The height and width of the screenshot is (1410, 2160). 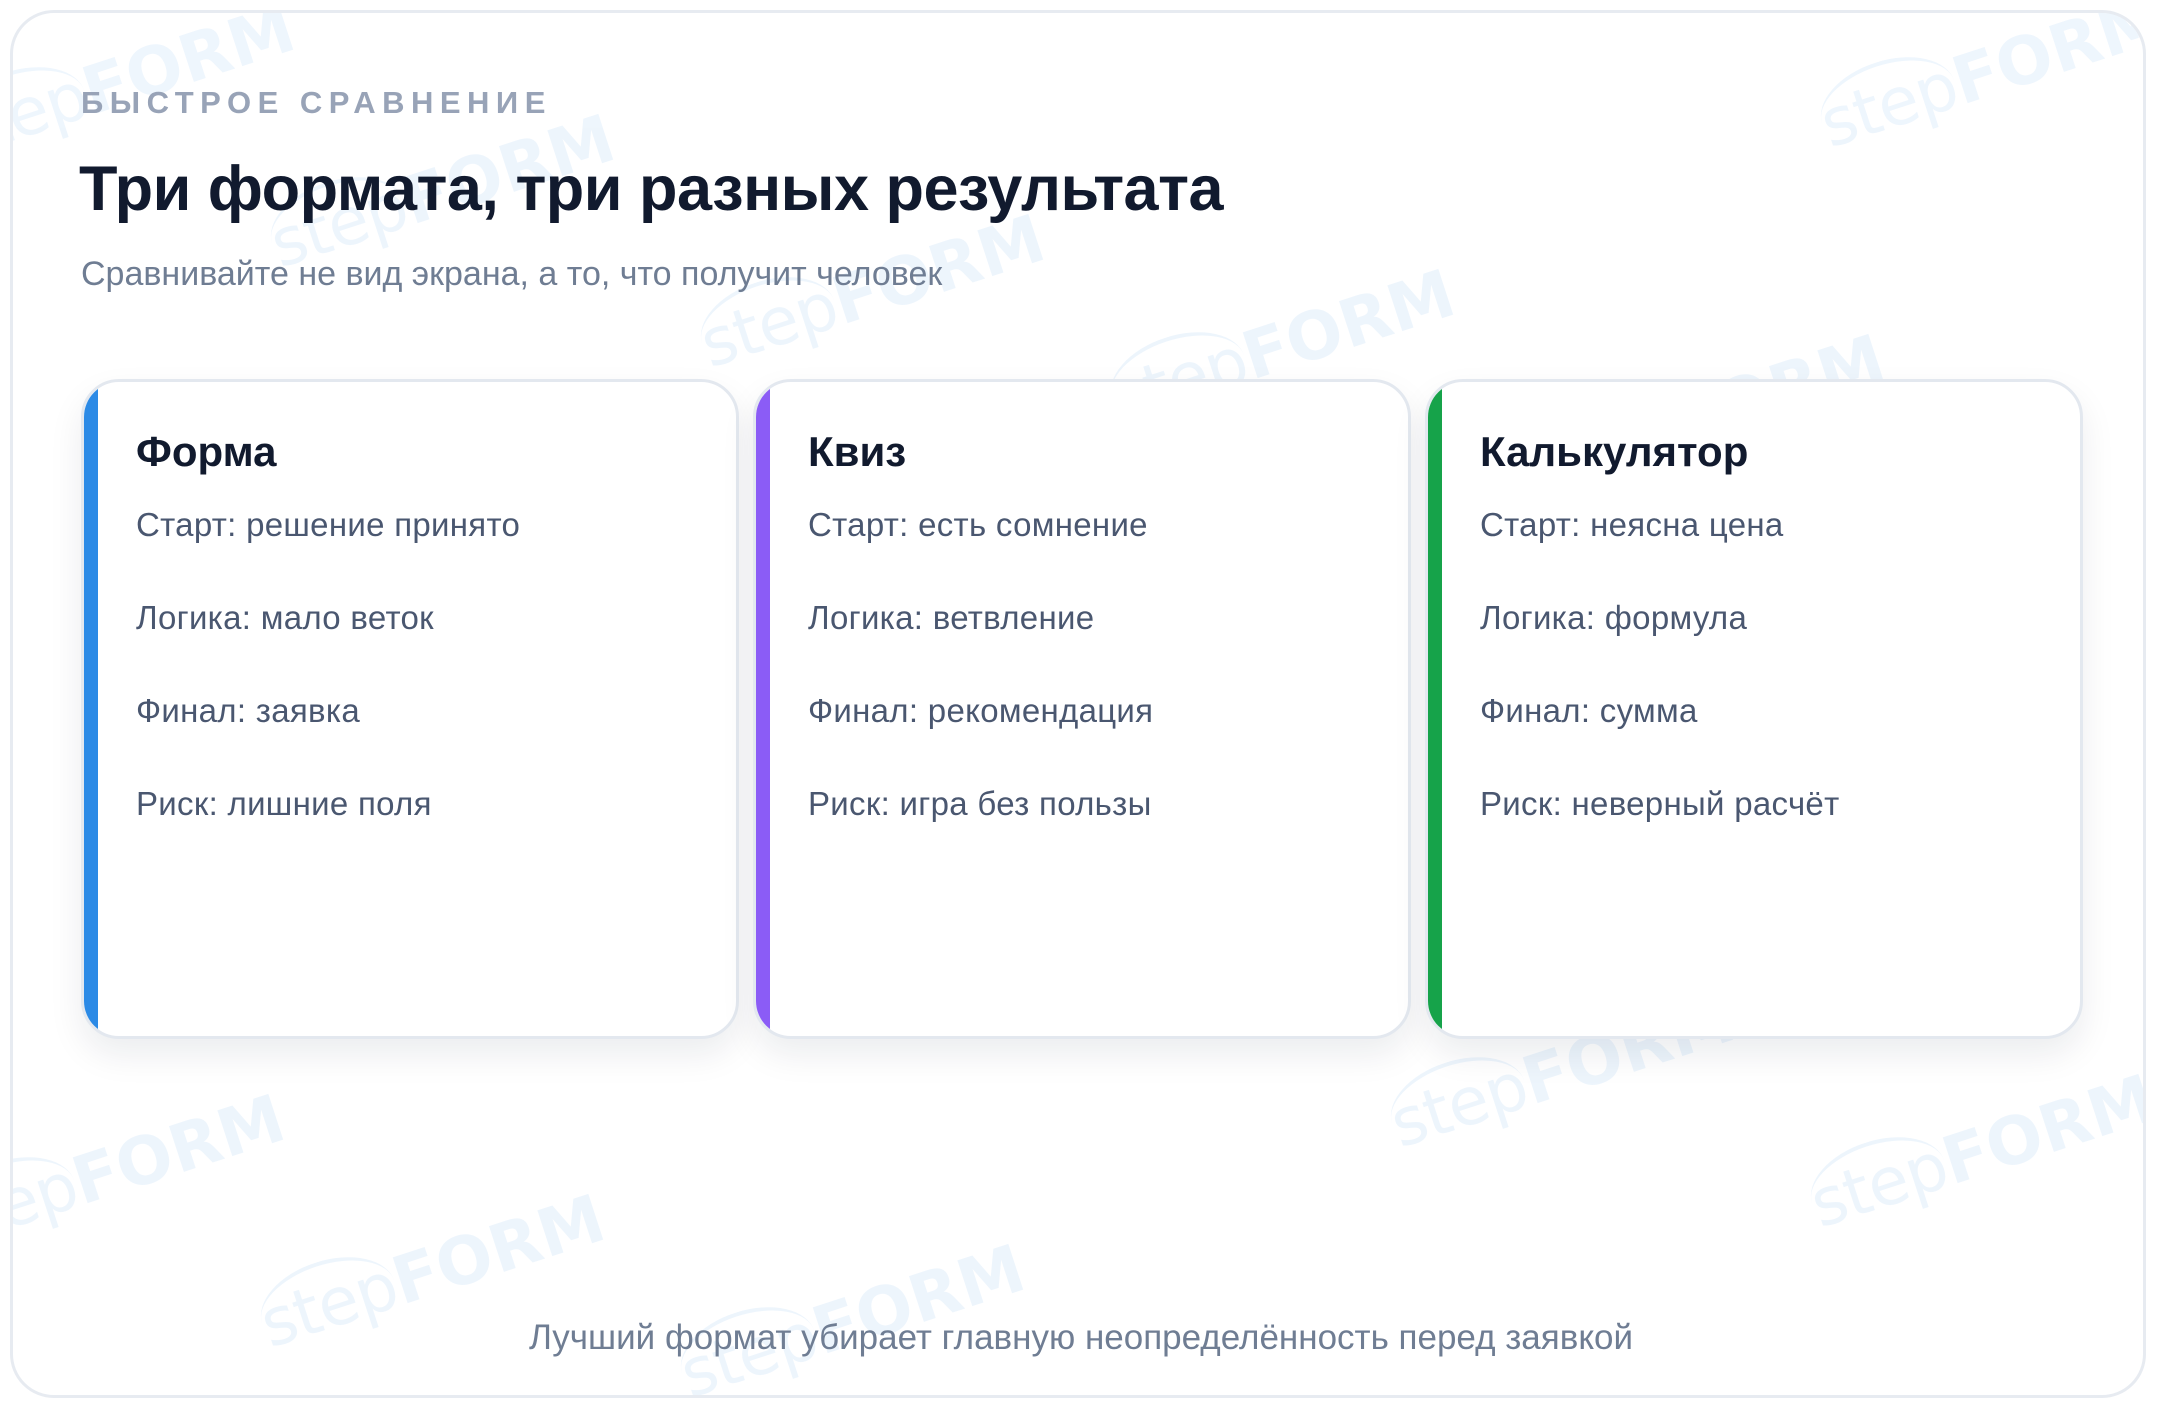 What do you see at coordinates (206, 451) in the screenshot?
I see `card-title: Форма` at bounding box center [206, 451].